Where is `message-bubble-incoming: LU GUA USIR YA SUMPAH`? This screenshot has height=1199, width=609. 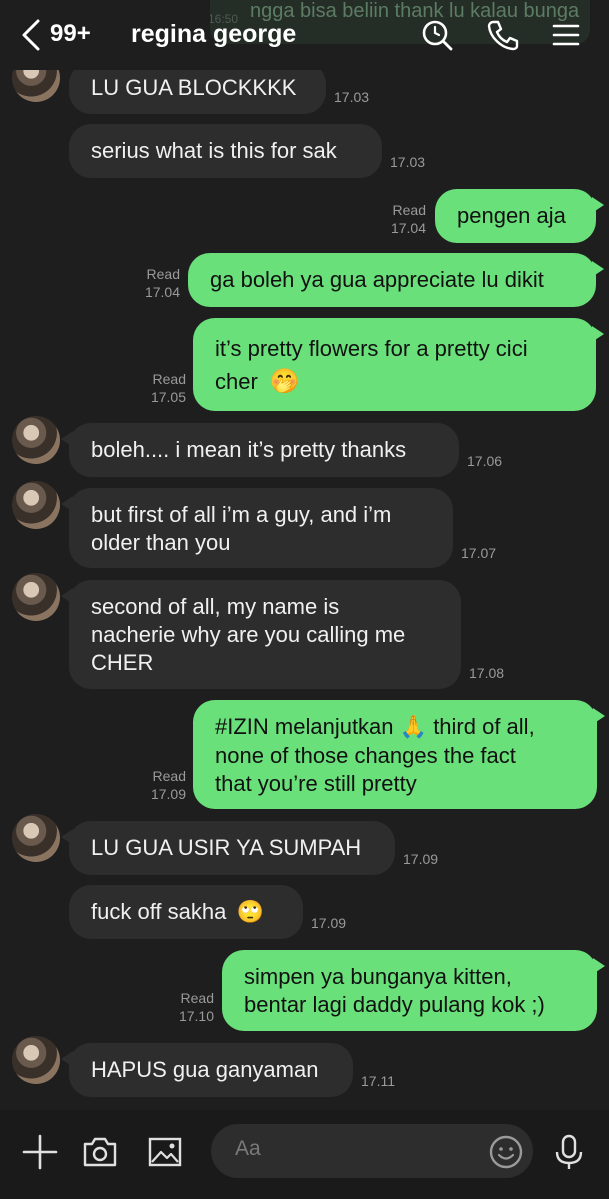
message-bubble-incoming: LU GUA USIR YA SUMPAH is located at coordinates (228, 848).